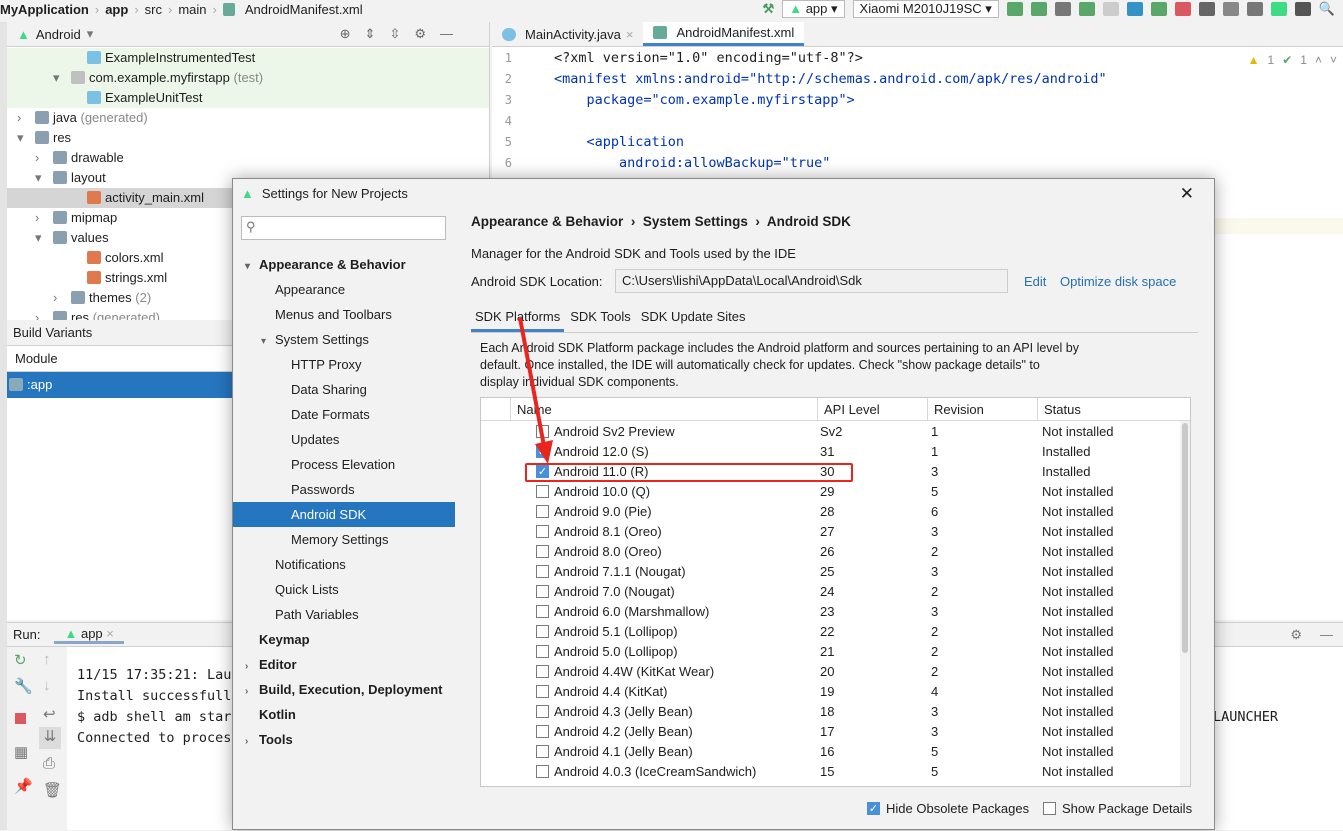 Image resolution: width=1343 pixels, height=831 pixels. I want to click on tab-androidmanifest: AndroidManifest.xml, so click(724, 34).